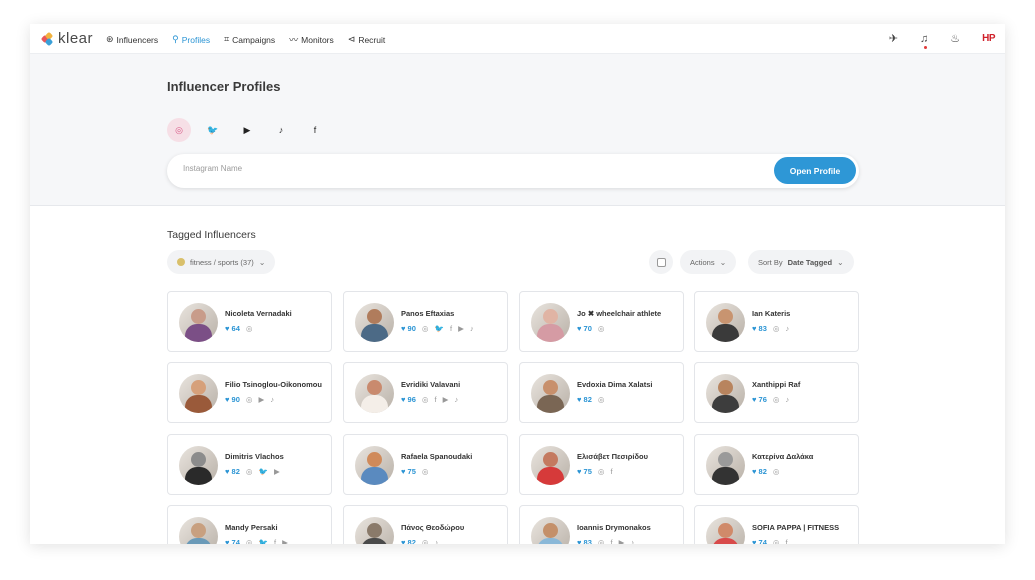  I want to click on influencer-name: Evdoxia Dima Xalatsi, so click(615, 384).